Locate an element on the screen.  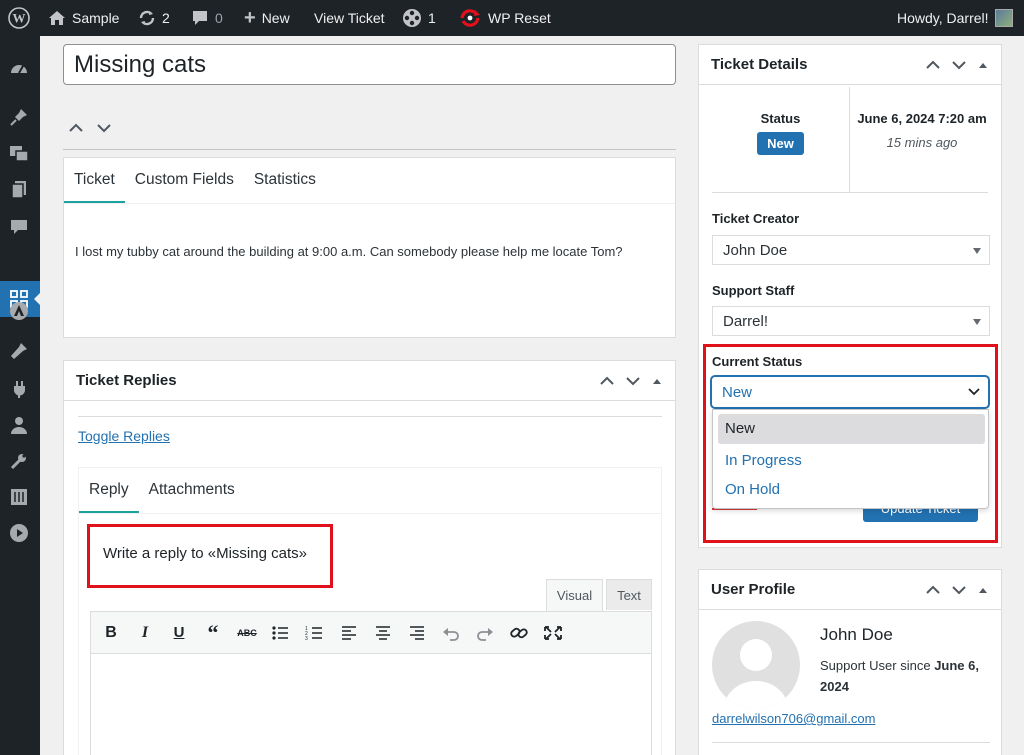
ticket-title-input is located at coordinates (369, 64).